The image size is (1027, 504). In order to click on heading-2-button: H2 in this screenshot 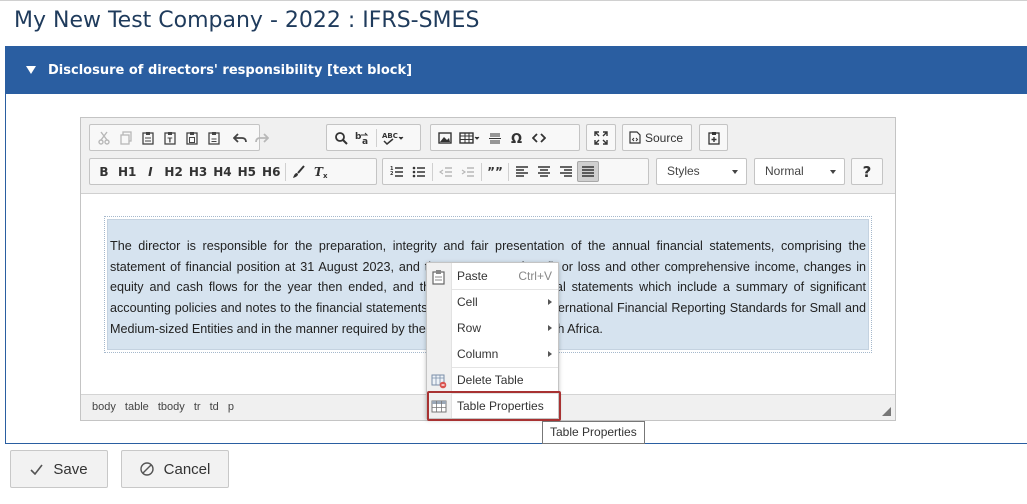, I will do `click(173, 171)`.